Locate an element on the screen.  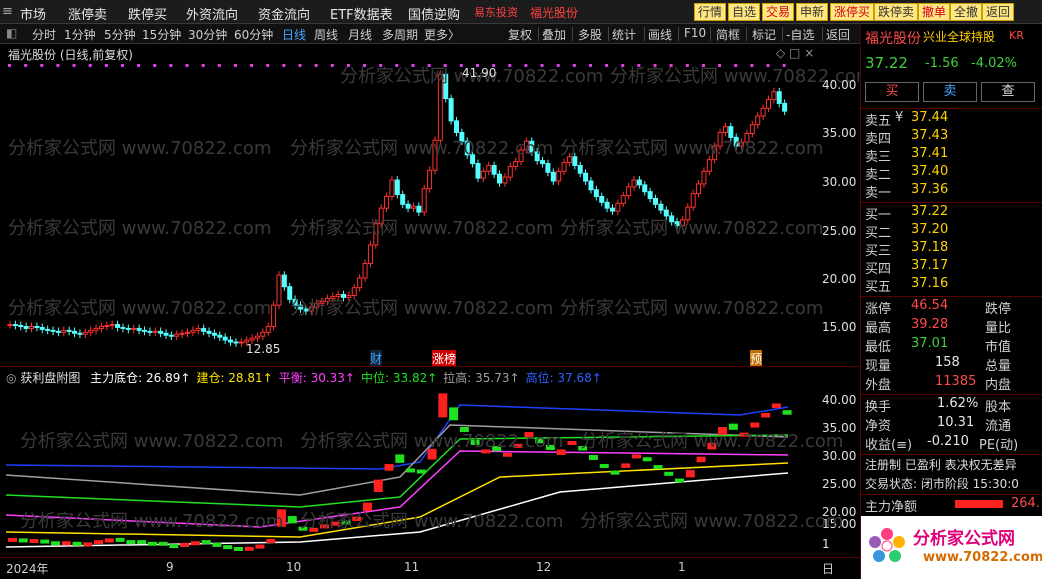
tool-f10: F10 is located at coordinates (695, 33).